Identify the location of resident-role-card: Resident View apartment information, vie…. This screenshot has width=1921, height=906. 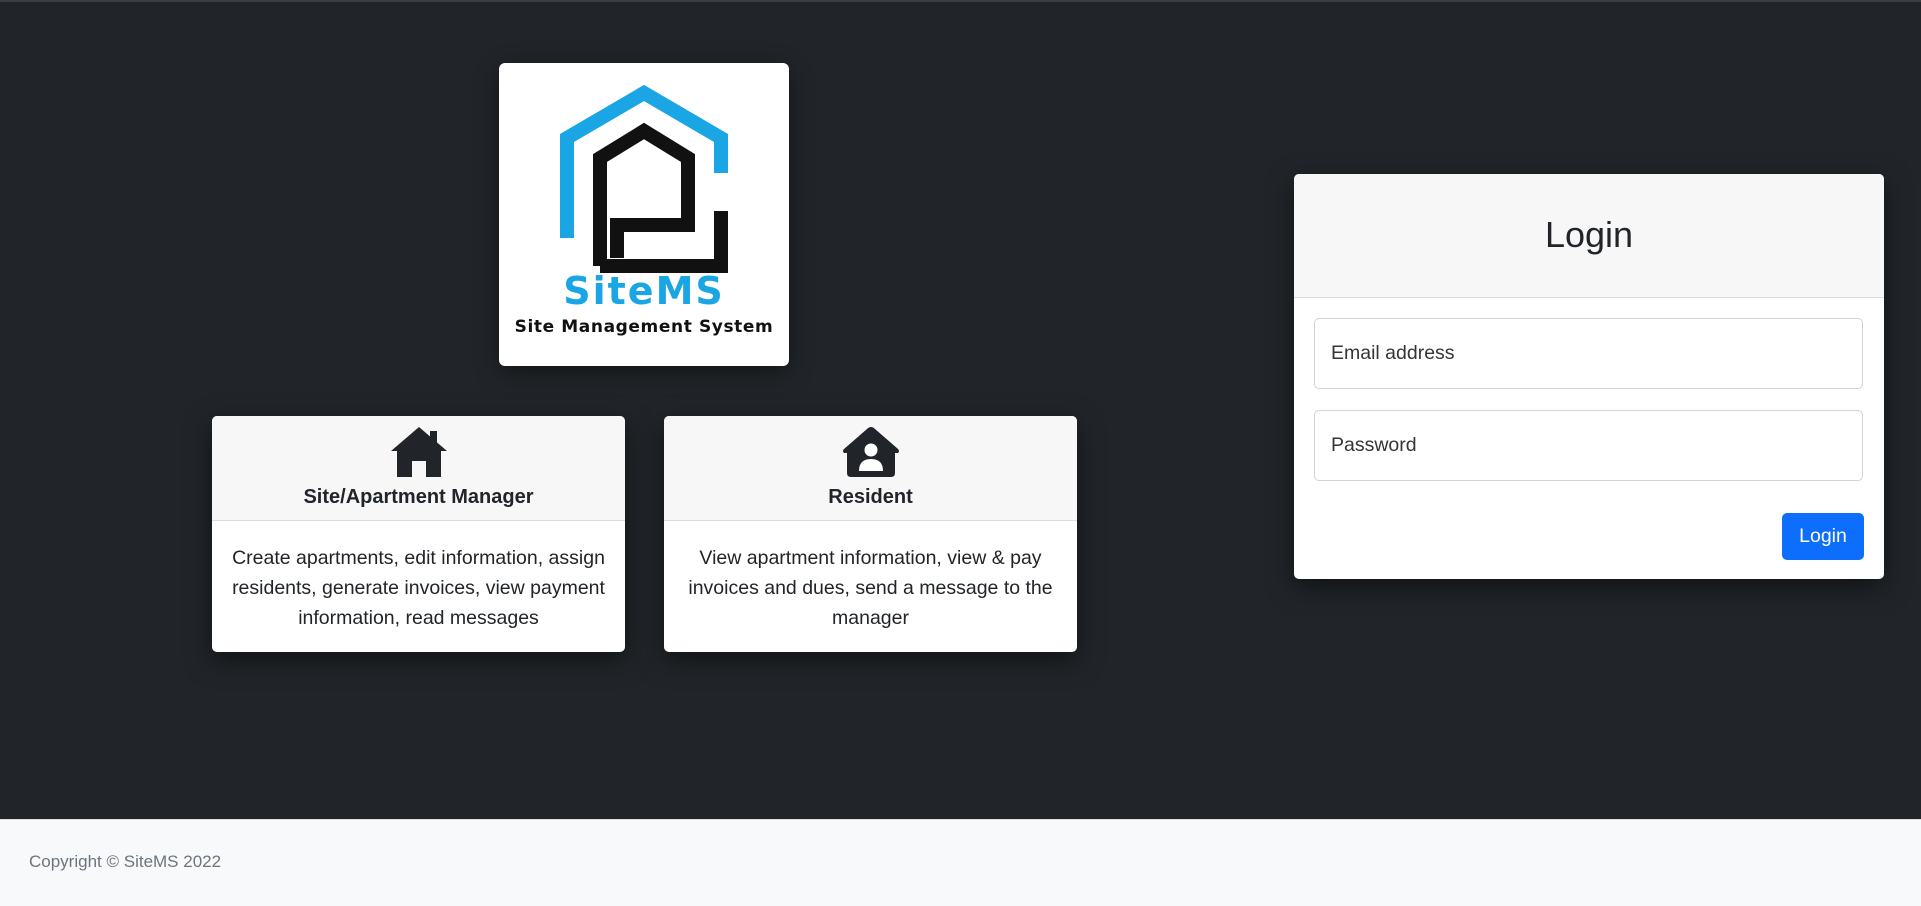
(870, 534).